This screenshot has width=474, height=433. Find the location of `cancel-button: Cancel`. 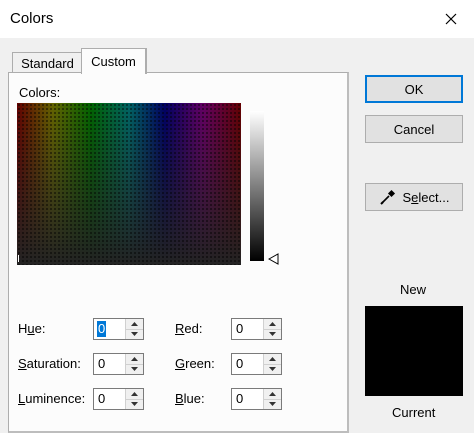

cancel-button: Cancel is located at coordinates (414, 129).